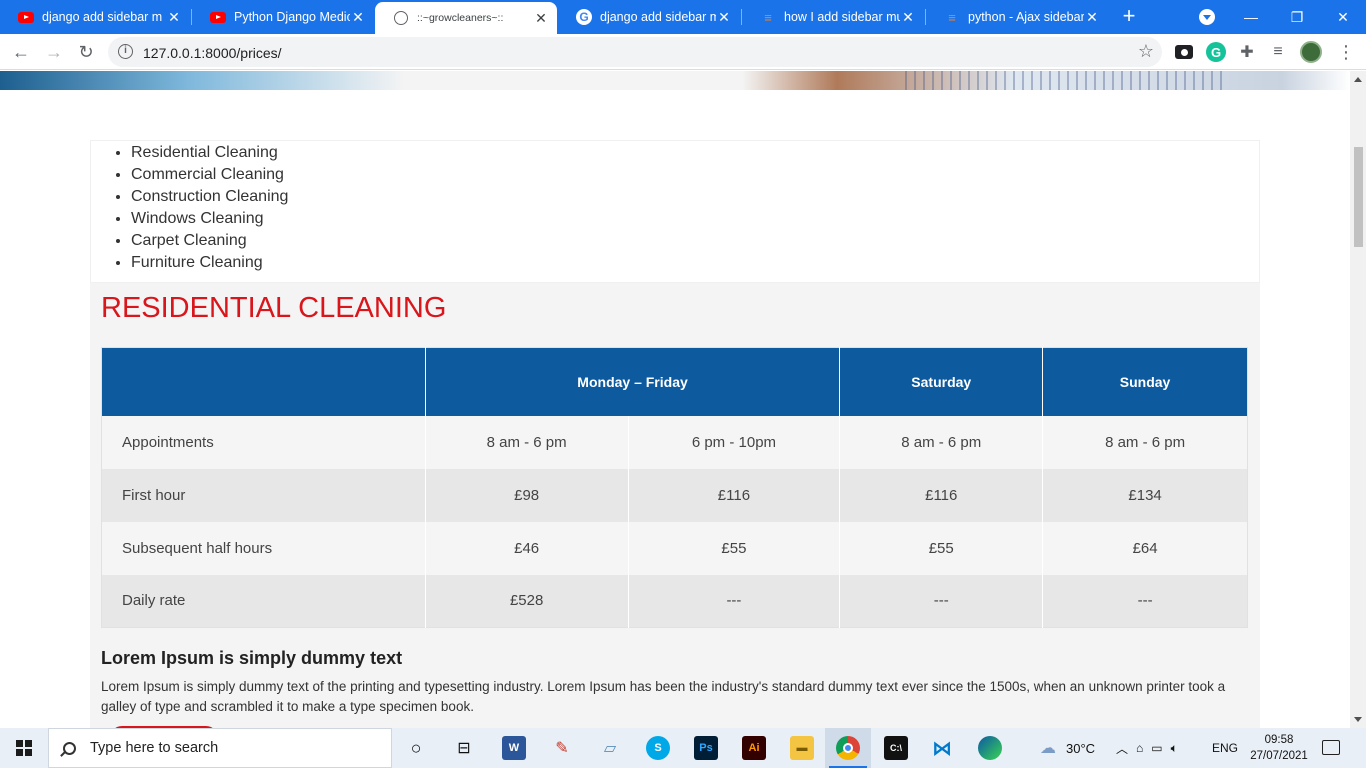 Image resolution: width=1366 pixels, height=768 pixels. Describe the element at coordinates (209, 197) in the screenshot. I see `service-item-construction: Construction Cleaning` at that location.